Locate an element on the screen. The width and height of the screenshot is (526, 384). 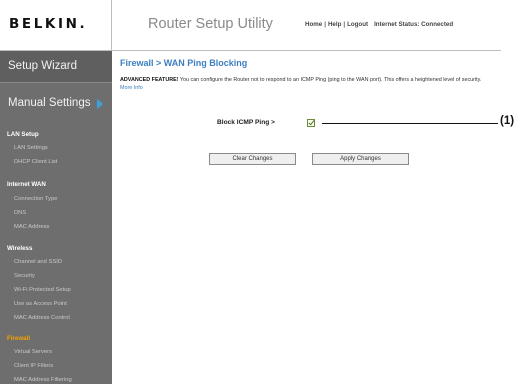
manual-settings-link: Manual Settings is located at coordinates (56, 104).